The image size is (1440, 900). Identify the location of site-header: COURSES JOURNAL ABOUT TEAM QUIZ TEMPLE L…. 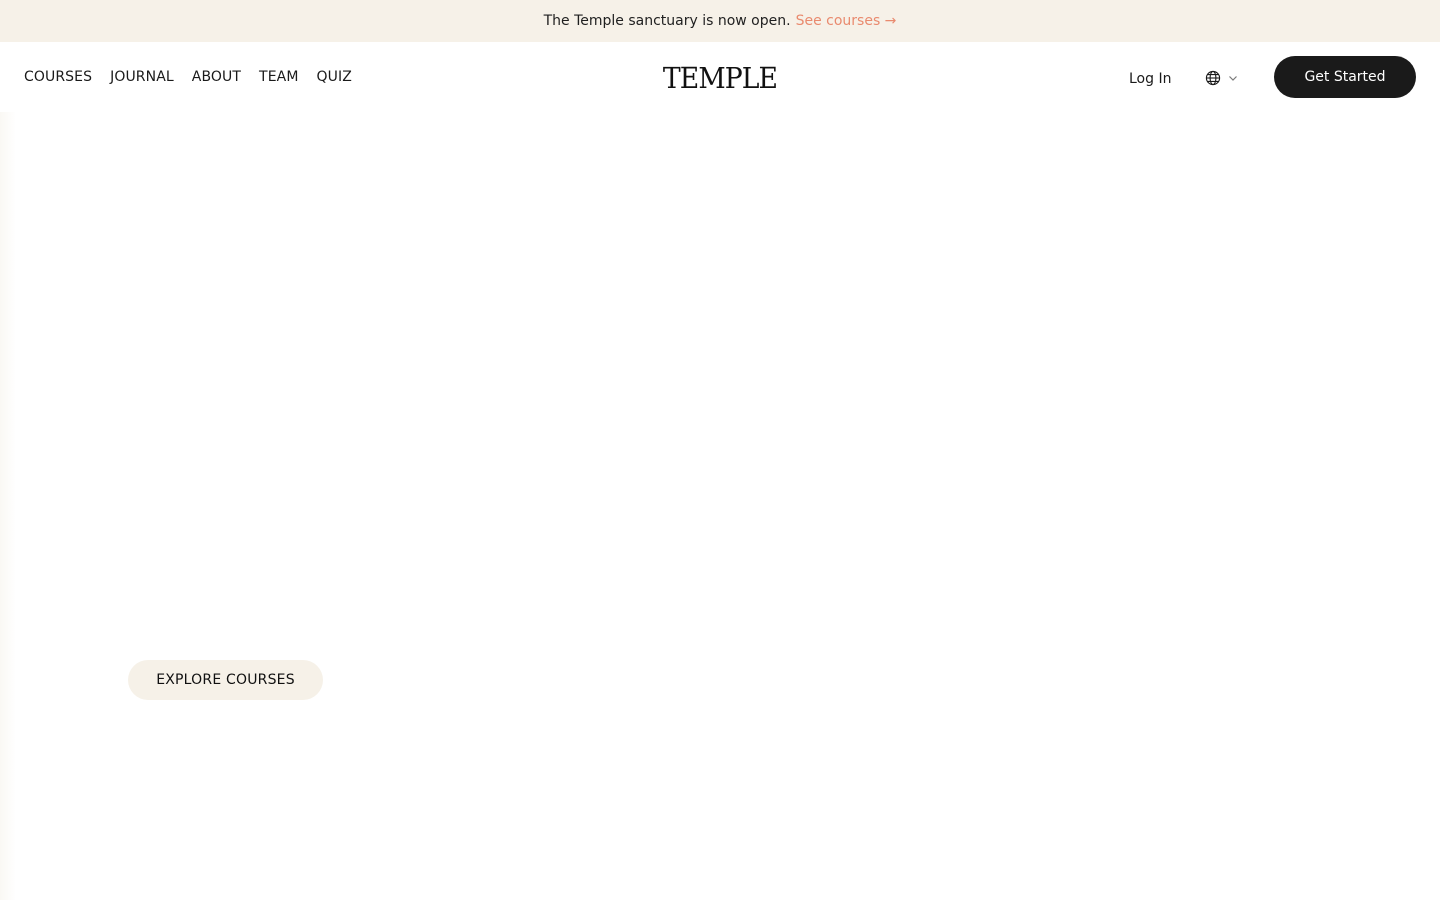
(720, 77).